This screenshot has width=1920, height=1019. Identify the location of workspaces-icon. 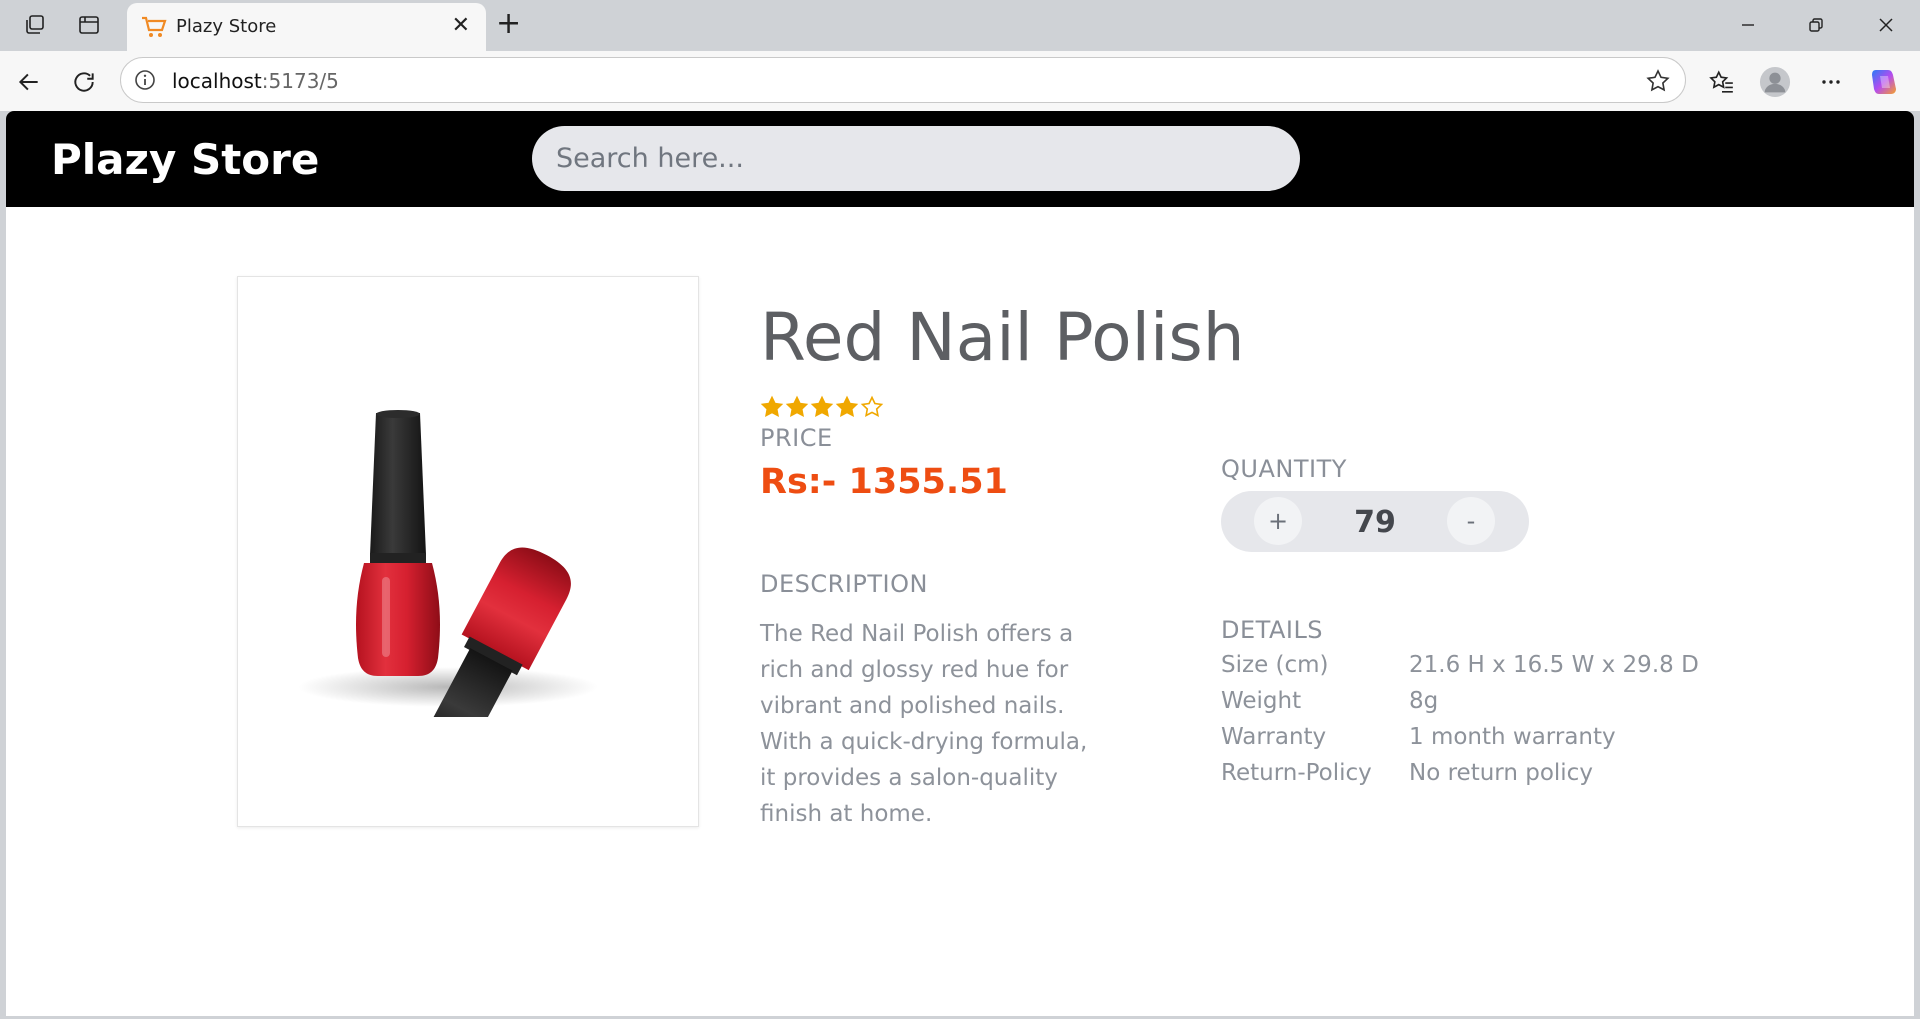
(35, 25).